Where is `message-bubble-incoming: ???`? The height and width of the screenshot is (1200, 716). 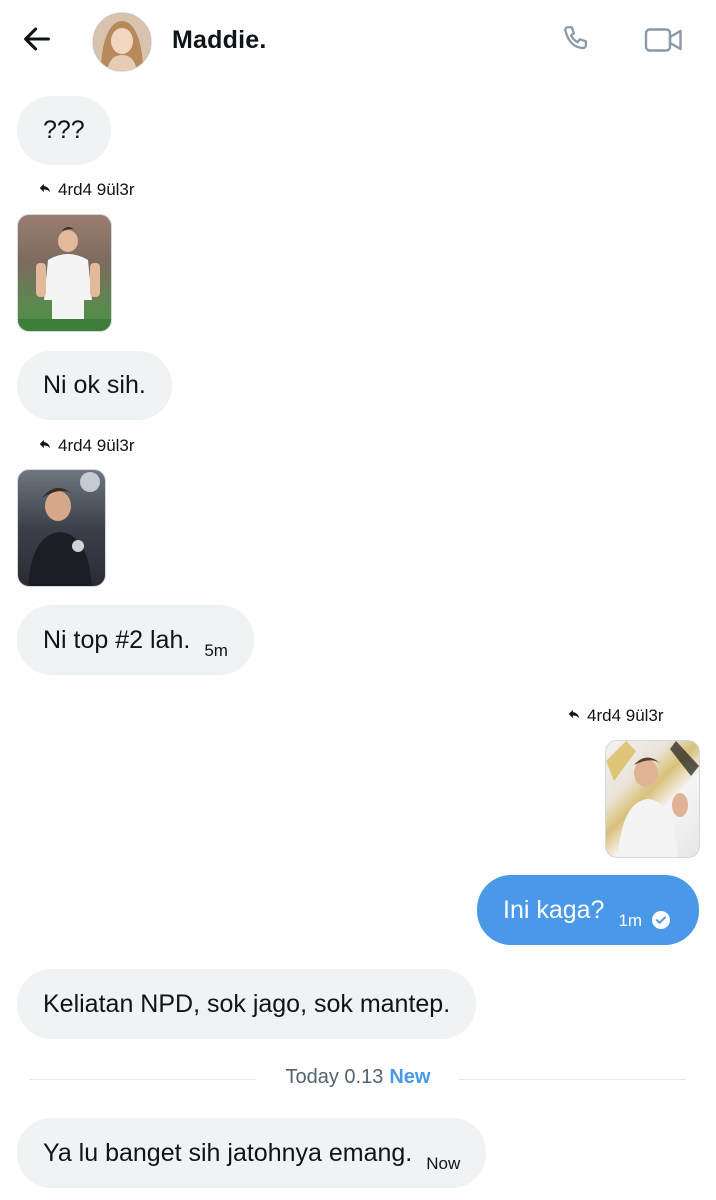
message-bubble-incoming: ??? is located at coordinates (64, 130).